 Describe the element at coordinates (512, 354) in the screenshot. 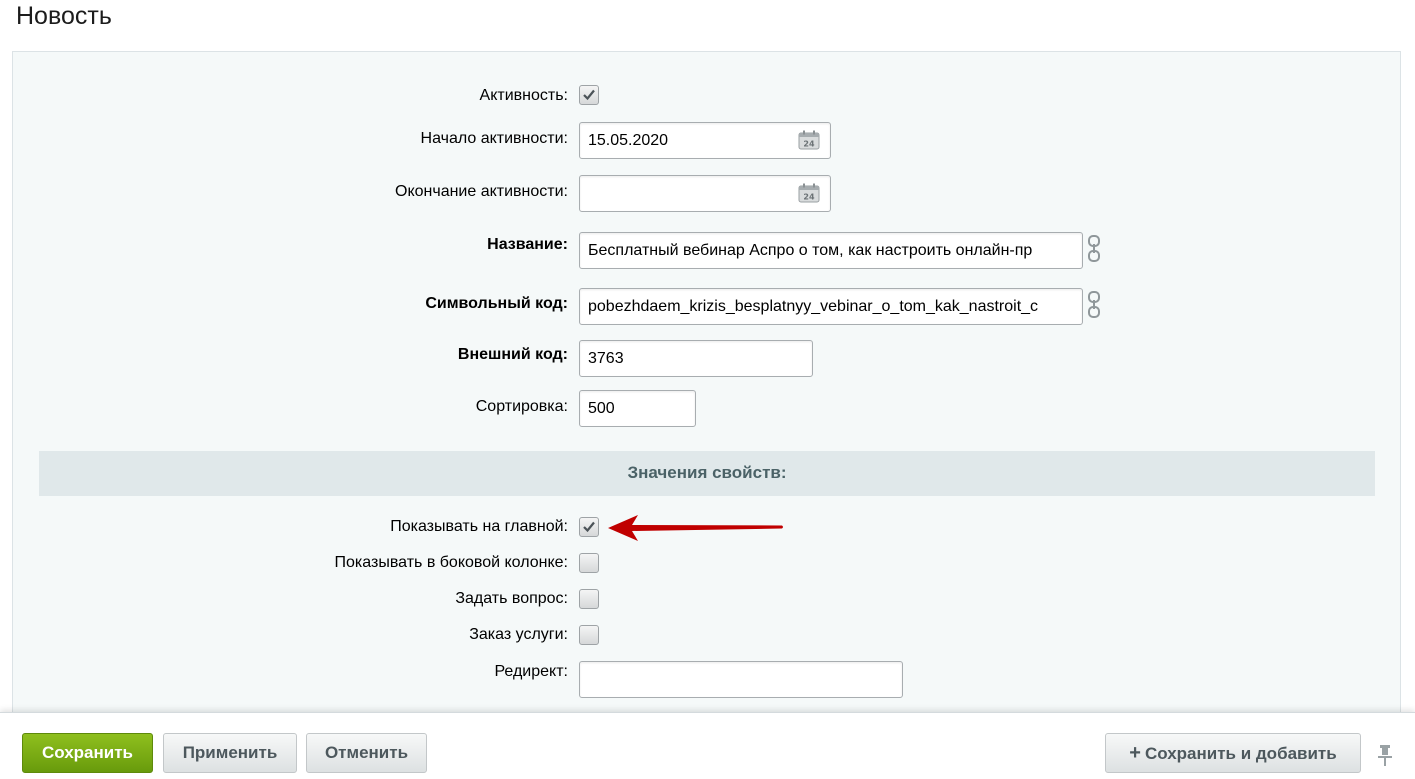

I see `xml-id-label: Внешний код:` at that location.